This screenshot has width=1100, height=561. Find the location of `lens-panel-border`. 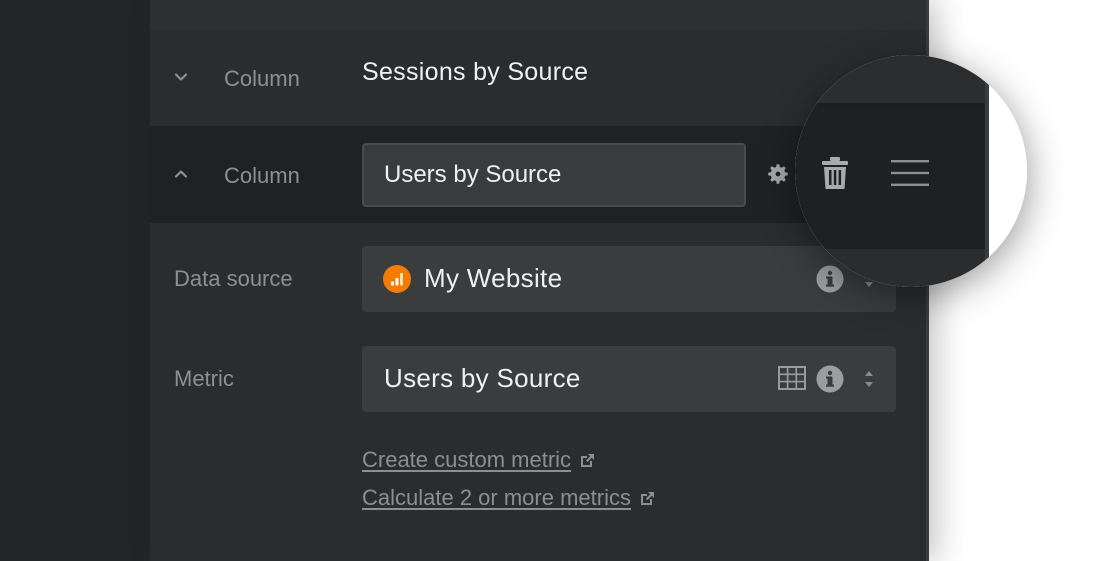

lens-panel-border is located at coordinates (987, 171).